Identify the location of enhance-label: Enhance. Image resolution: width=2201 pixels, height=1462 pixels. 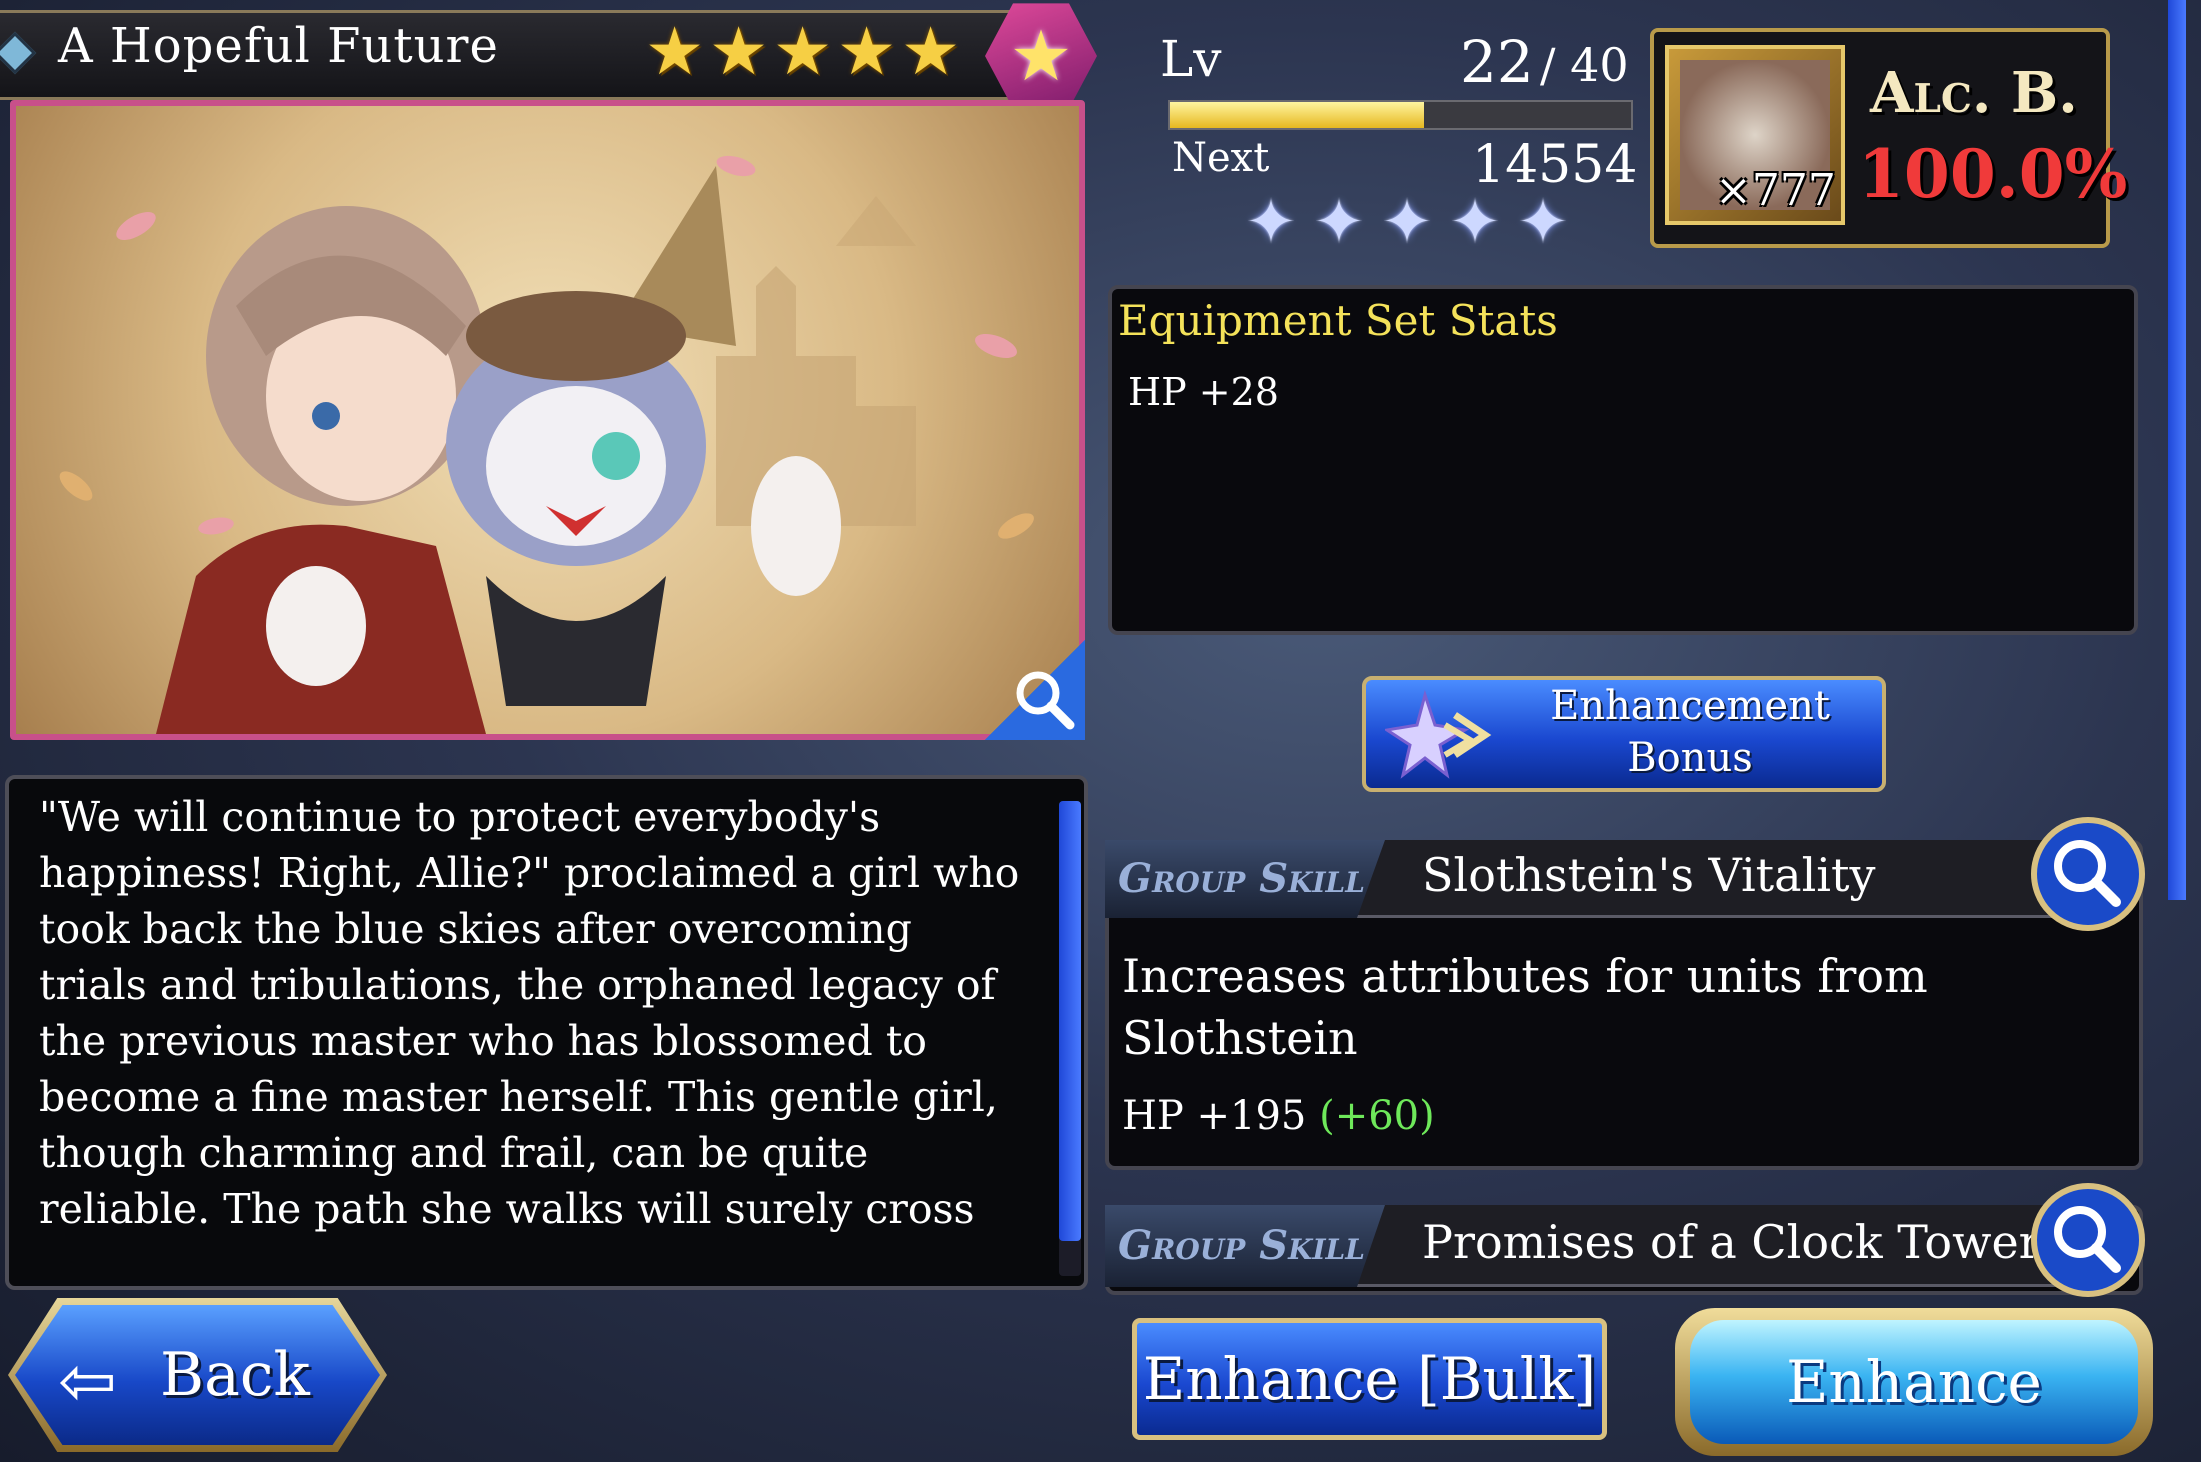
(1914, 1382).